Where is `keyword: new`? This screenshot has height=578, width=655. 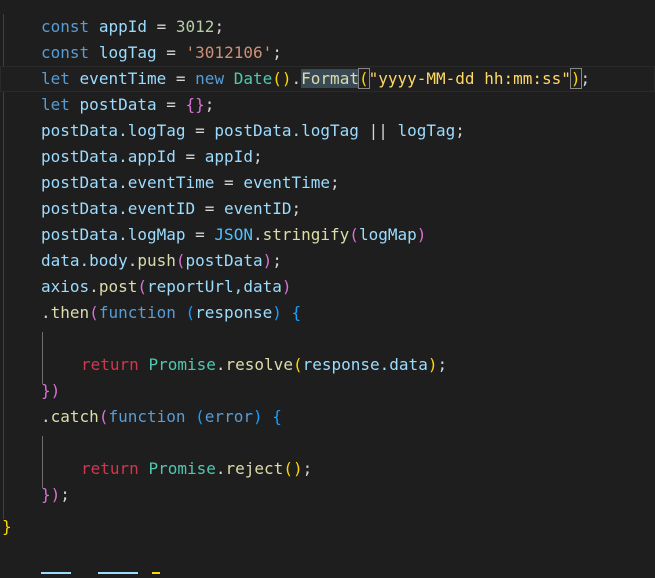
keyword: new is located at coordinates (210, 78).